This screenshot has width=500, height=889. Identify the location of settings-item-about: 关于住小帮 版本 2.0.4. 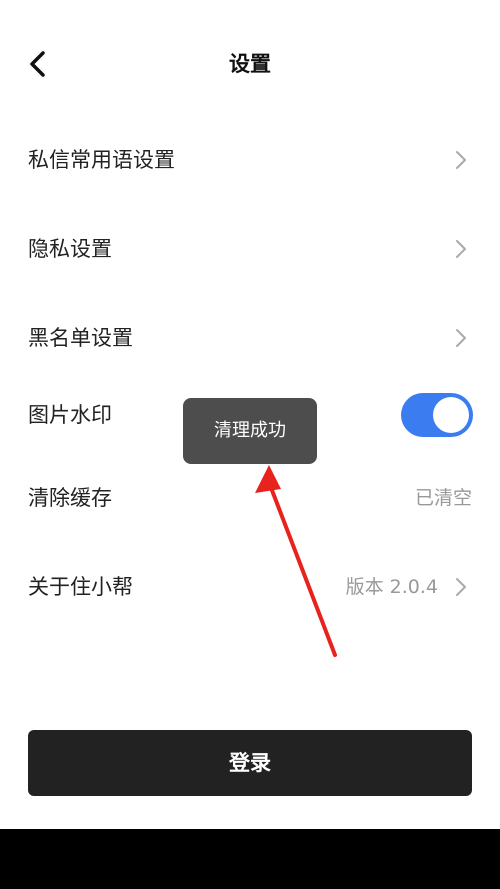
(250, 587).